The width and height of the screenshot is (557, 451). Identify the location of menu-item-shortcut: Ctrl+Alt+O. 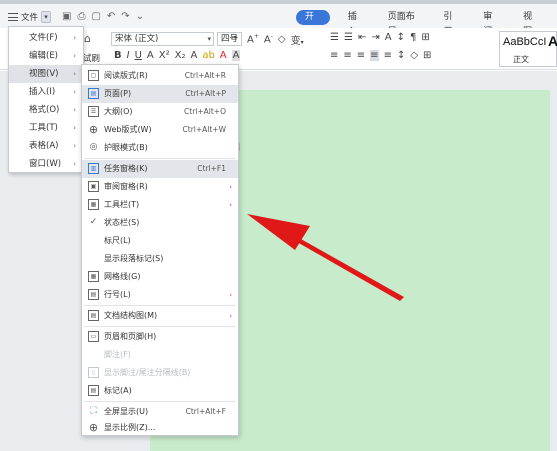
(205, 111).